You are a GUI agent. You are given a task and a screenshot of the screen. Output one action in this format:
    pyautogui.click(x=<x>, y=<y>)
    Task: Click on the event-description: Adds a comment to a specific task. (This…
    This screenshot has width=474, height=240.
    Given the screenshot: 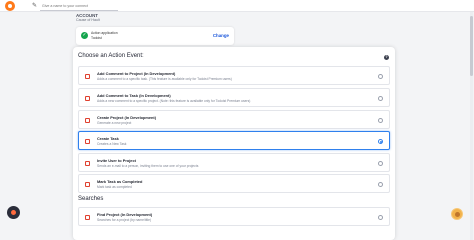 What is the action you would take?
    pyautogui.click(x=164, y=78)
    